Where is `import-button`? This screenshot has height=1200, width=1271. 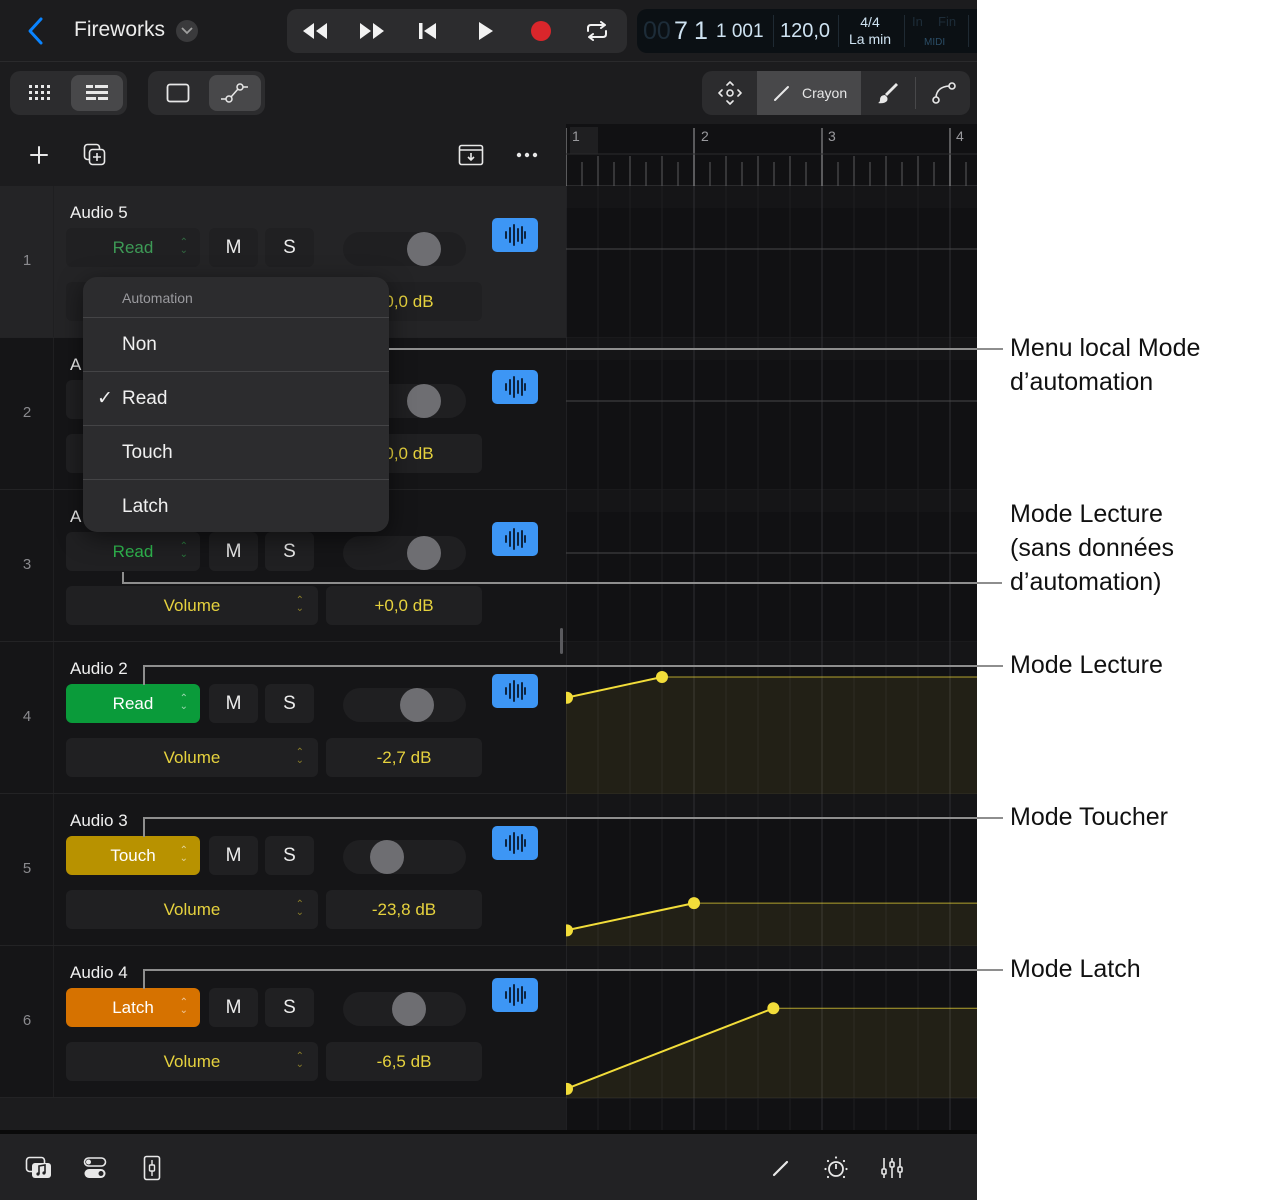 import-button is located at coordinates (471, 155).